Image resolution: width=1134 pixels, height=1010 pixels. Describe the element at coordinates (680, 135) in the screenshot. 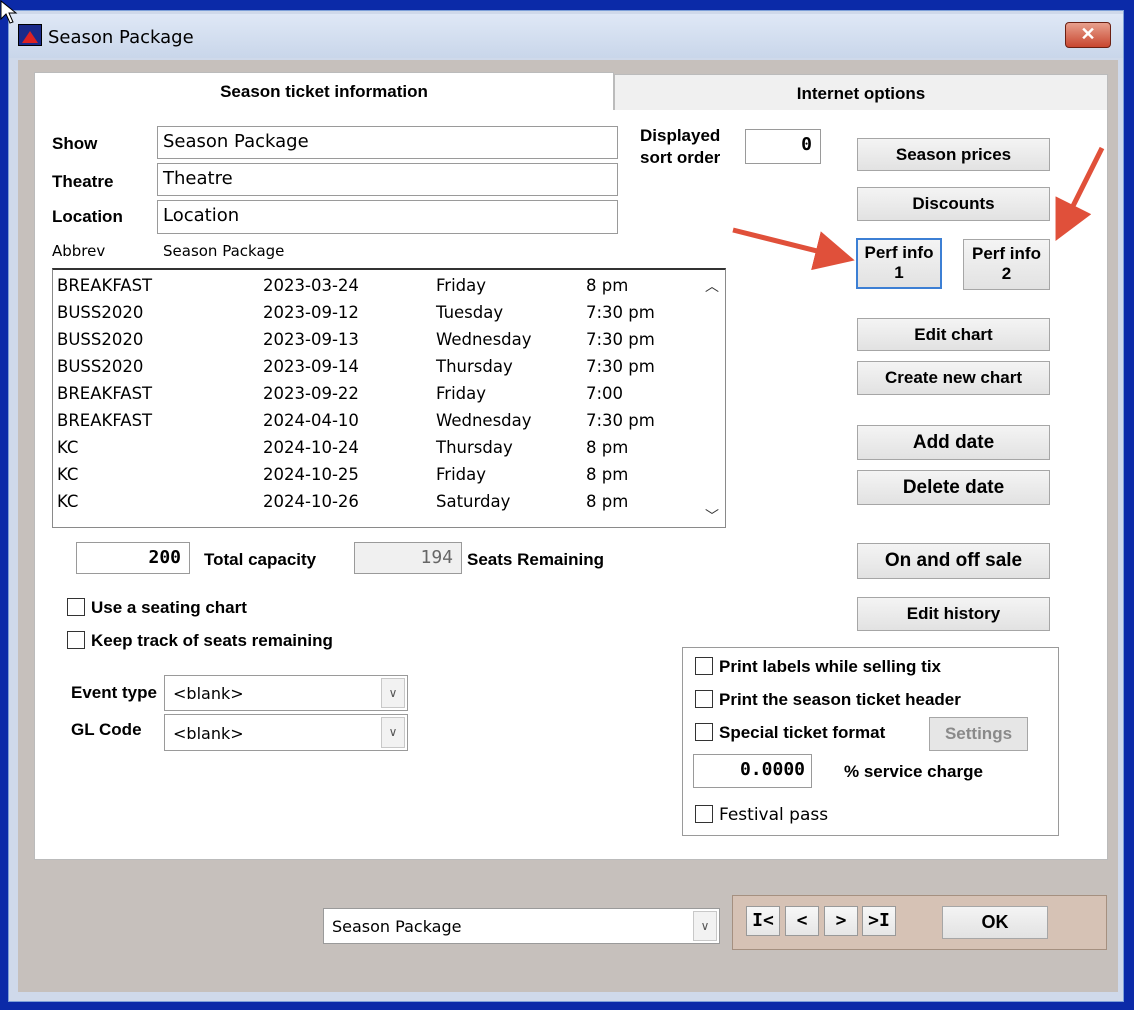

I see `sort-order-label-line1: Displayed` at that location.